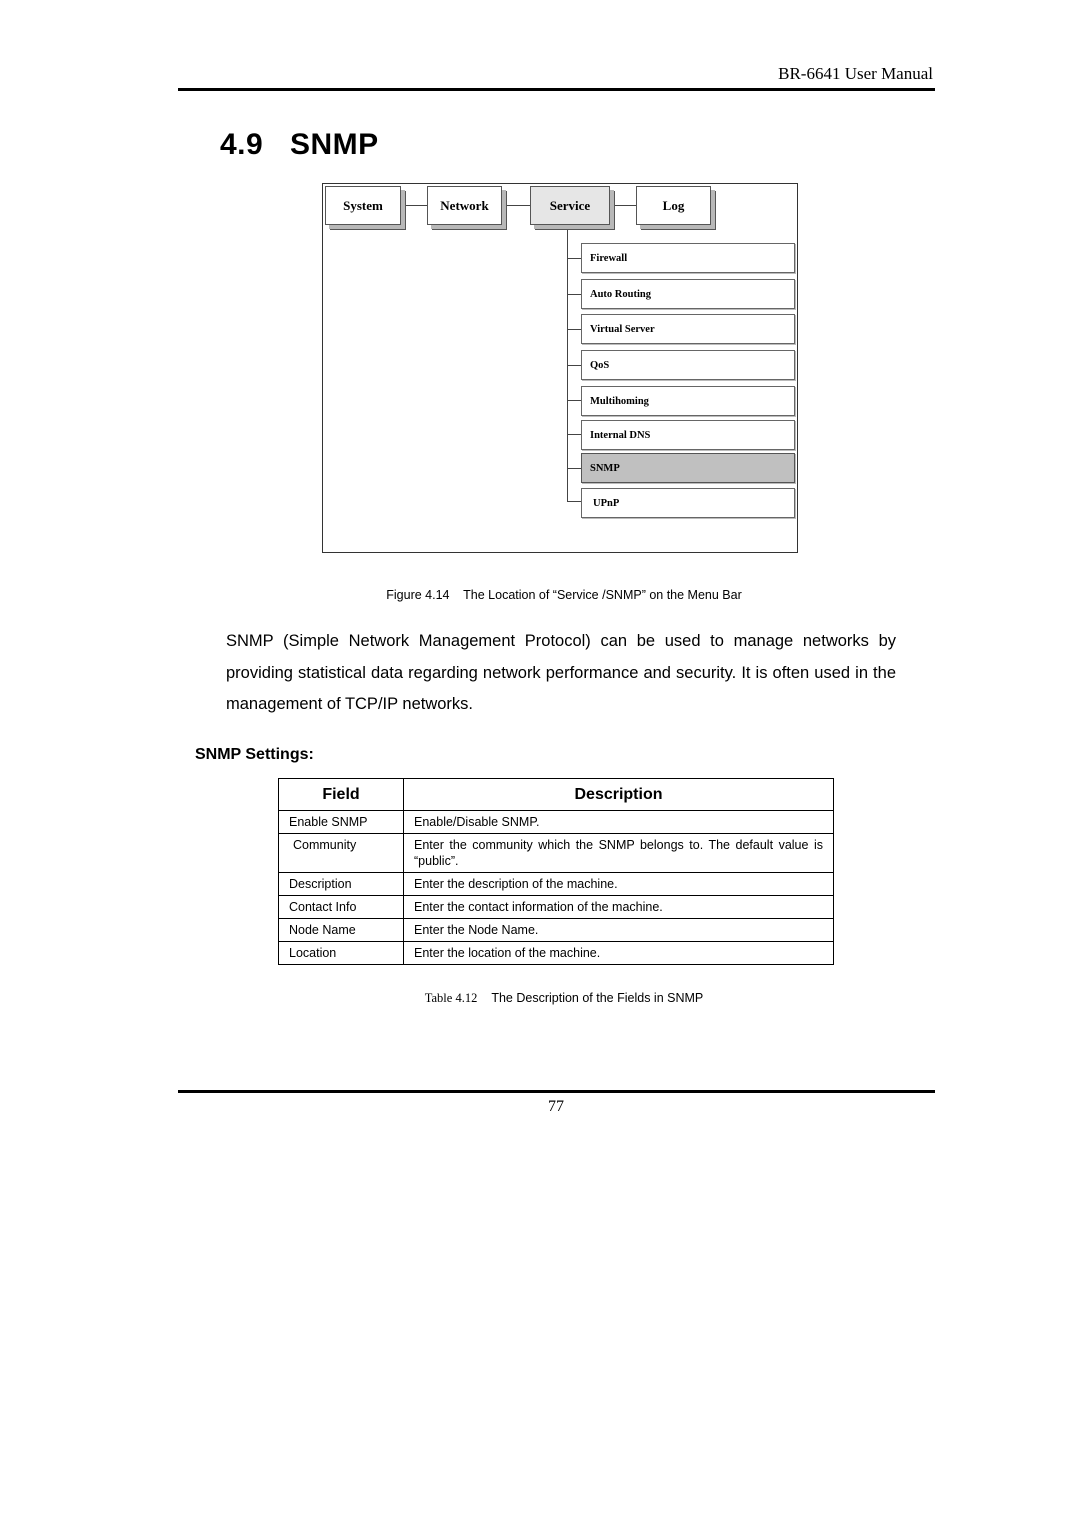  Describe the element at coordinates (673, 205) in the screenshot. I see `menu-tab-log: Log` at that location.